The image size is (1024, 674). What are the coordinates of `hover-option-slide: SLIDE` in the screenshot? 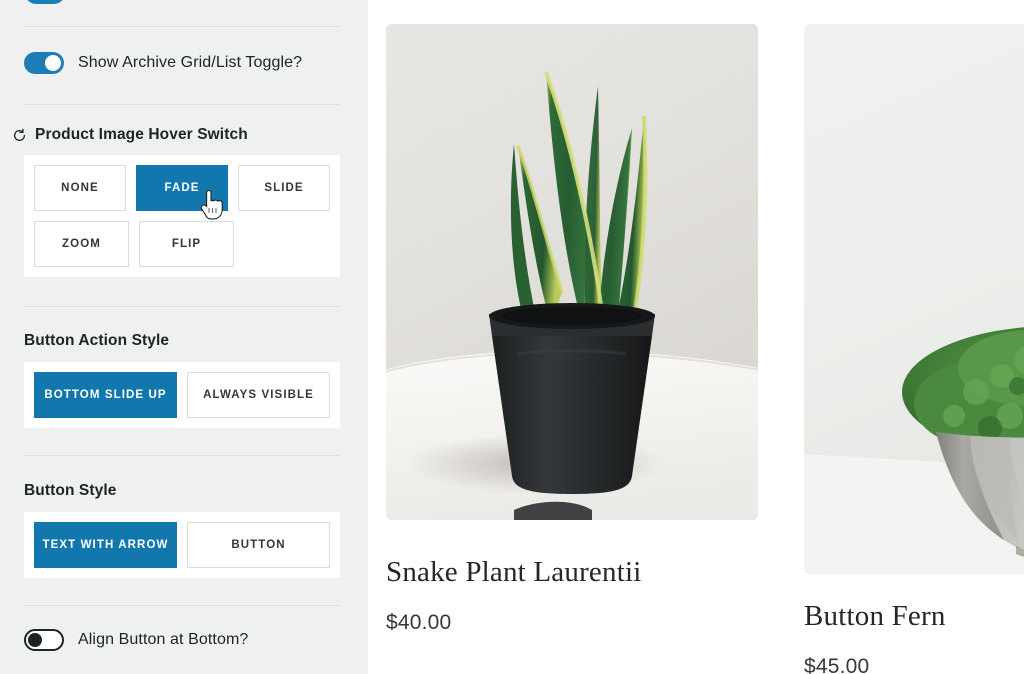 It's located at (284, 188).